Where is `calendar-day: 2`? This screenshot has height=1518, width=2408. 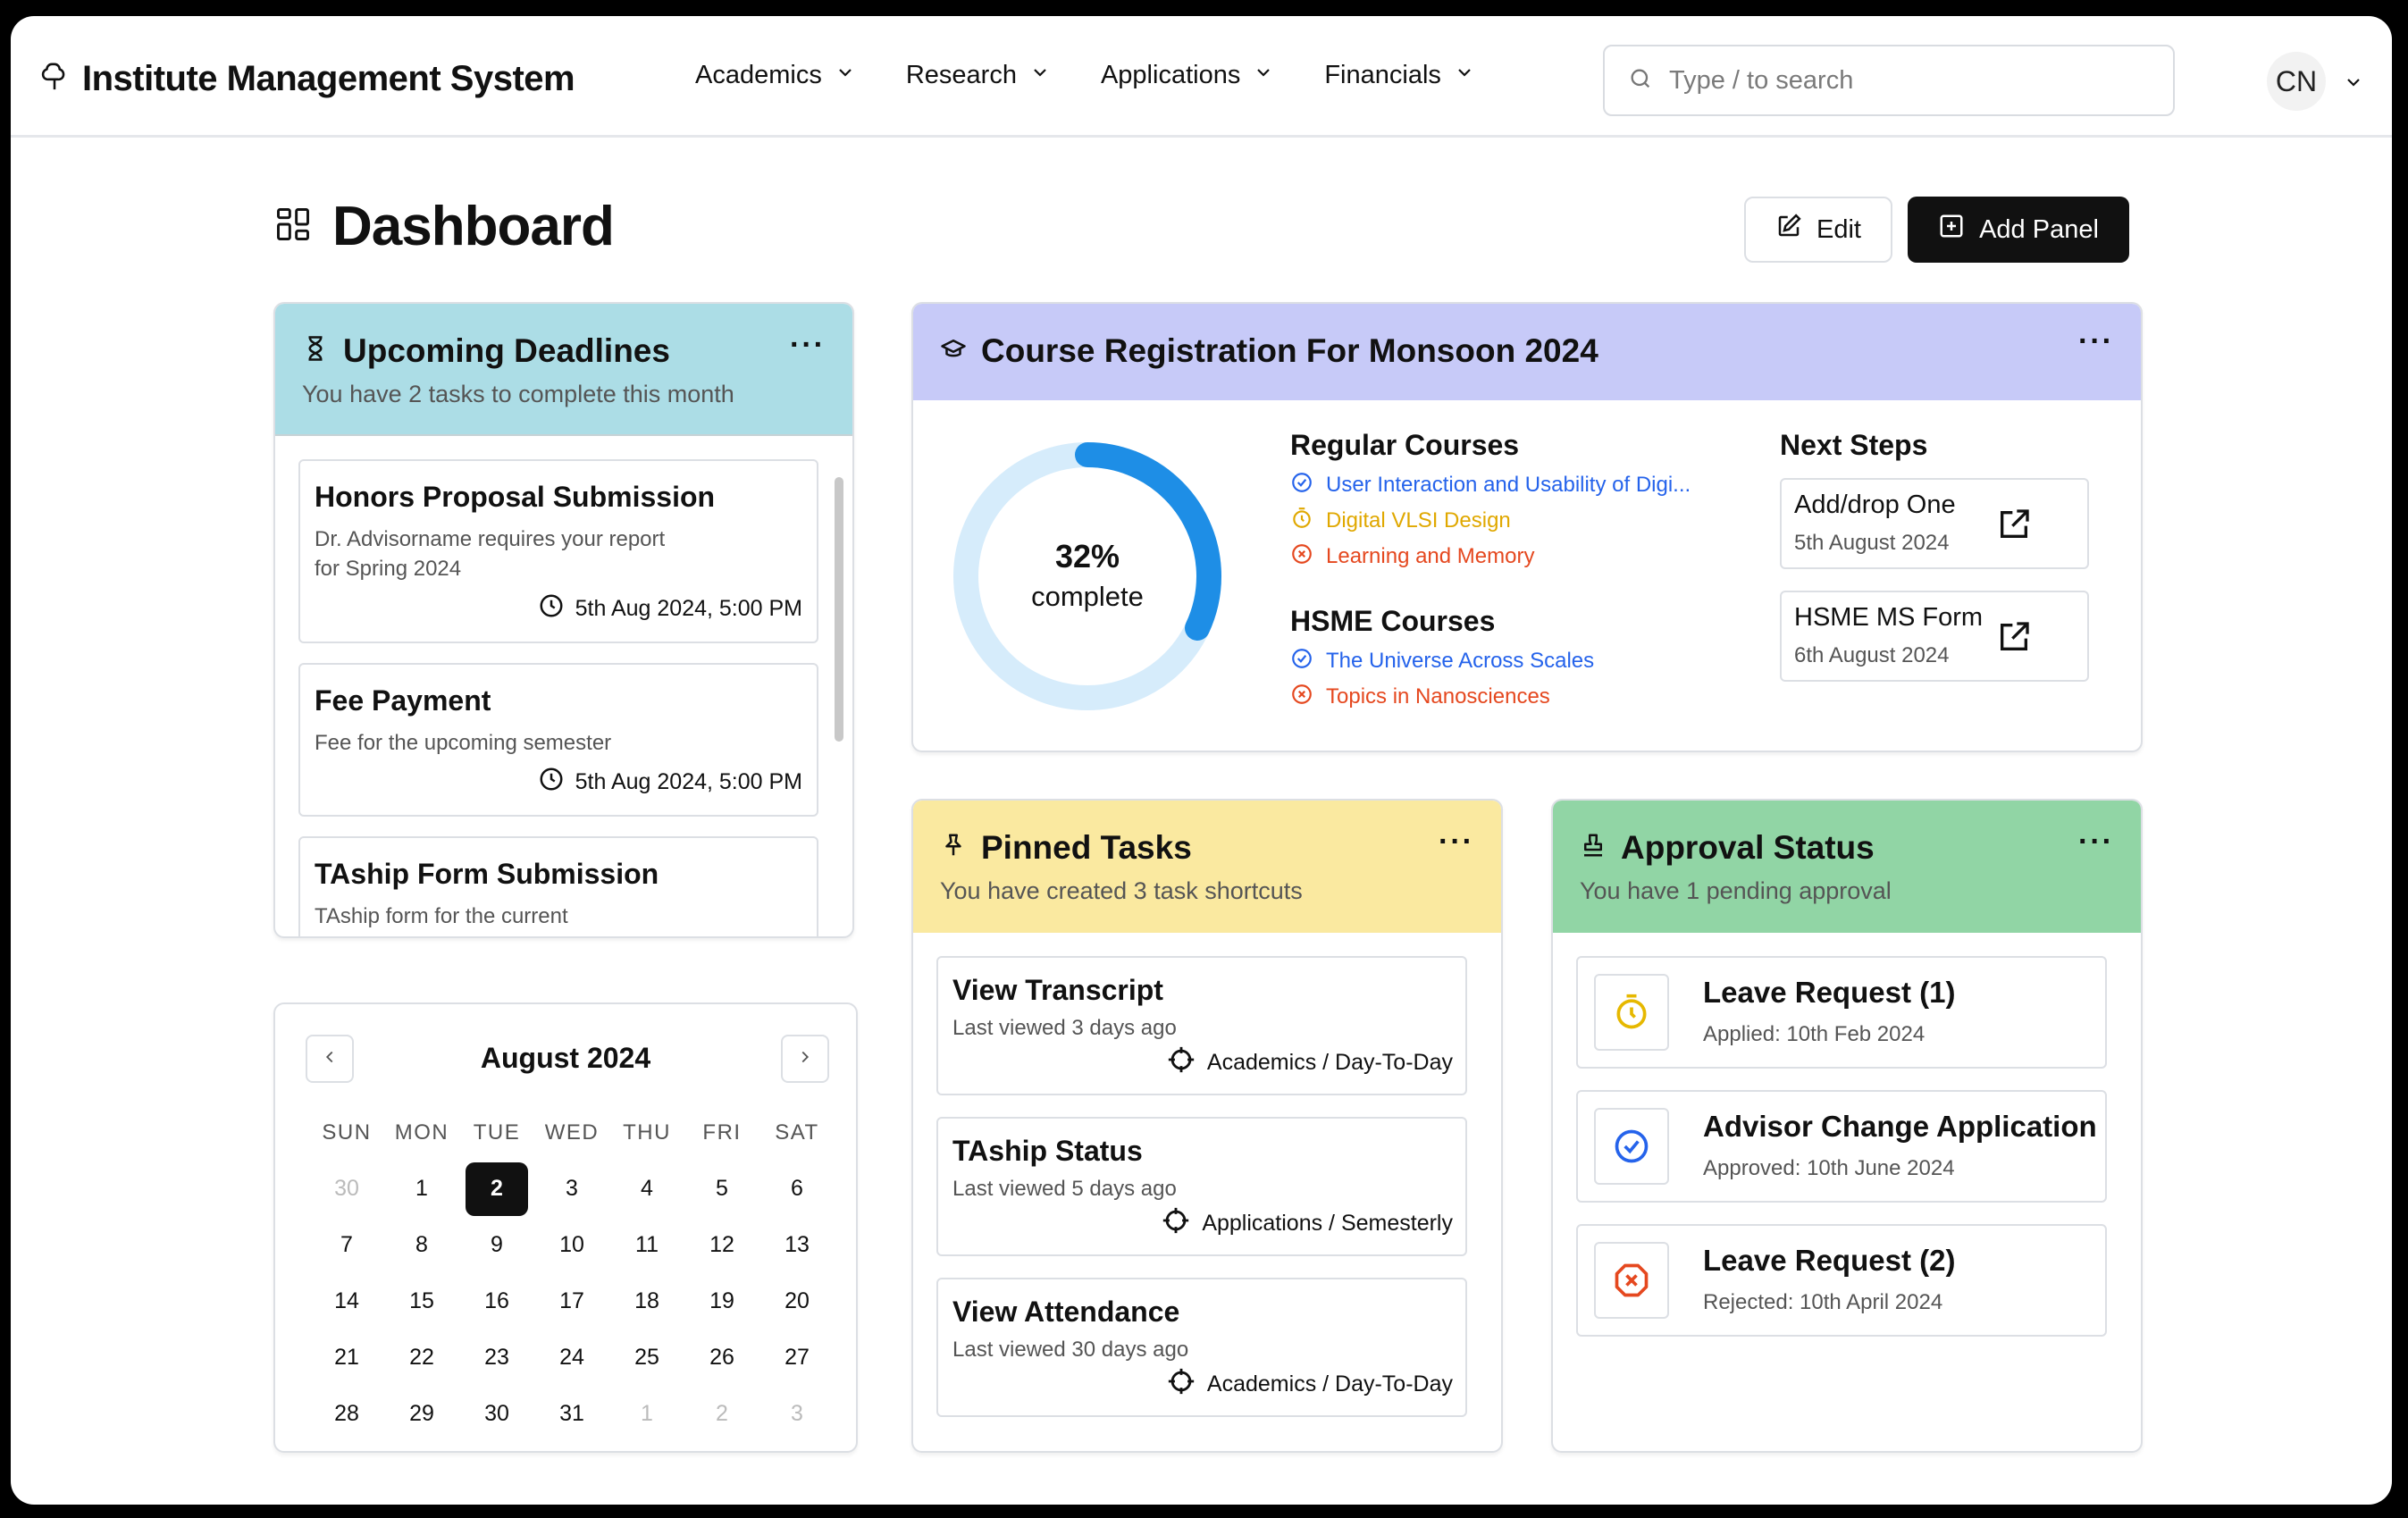 calendar-day: 2 is located at coordinates (721, 1414).